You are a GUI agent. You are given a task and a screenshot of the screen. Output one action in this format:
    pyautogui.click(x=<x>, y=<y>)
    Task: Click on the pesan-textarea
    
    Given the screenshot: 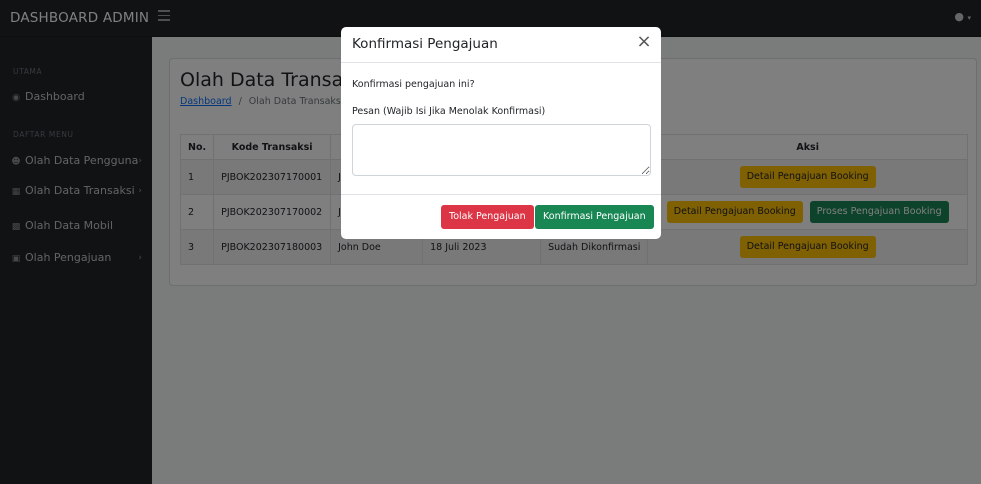 What is the action you would take?
    pyautogui.click(x=501, y=150)
    